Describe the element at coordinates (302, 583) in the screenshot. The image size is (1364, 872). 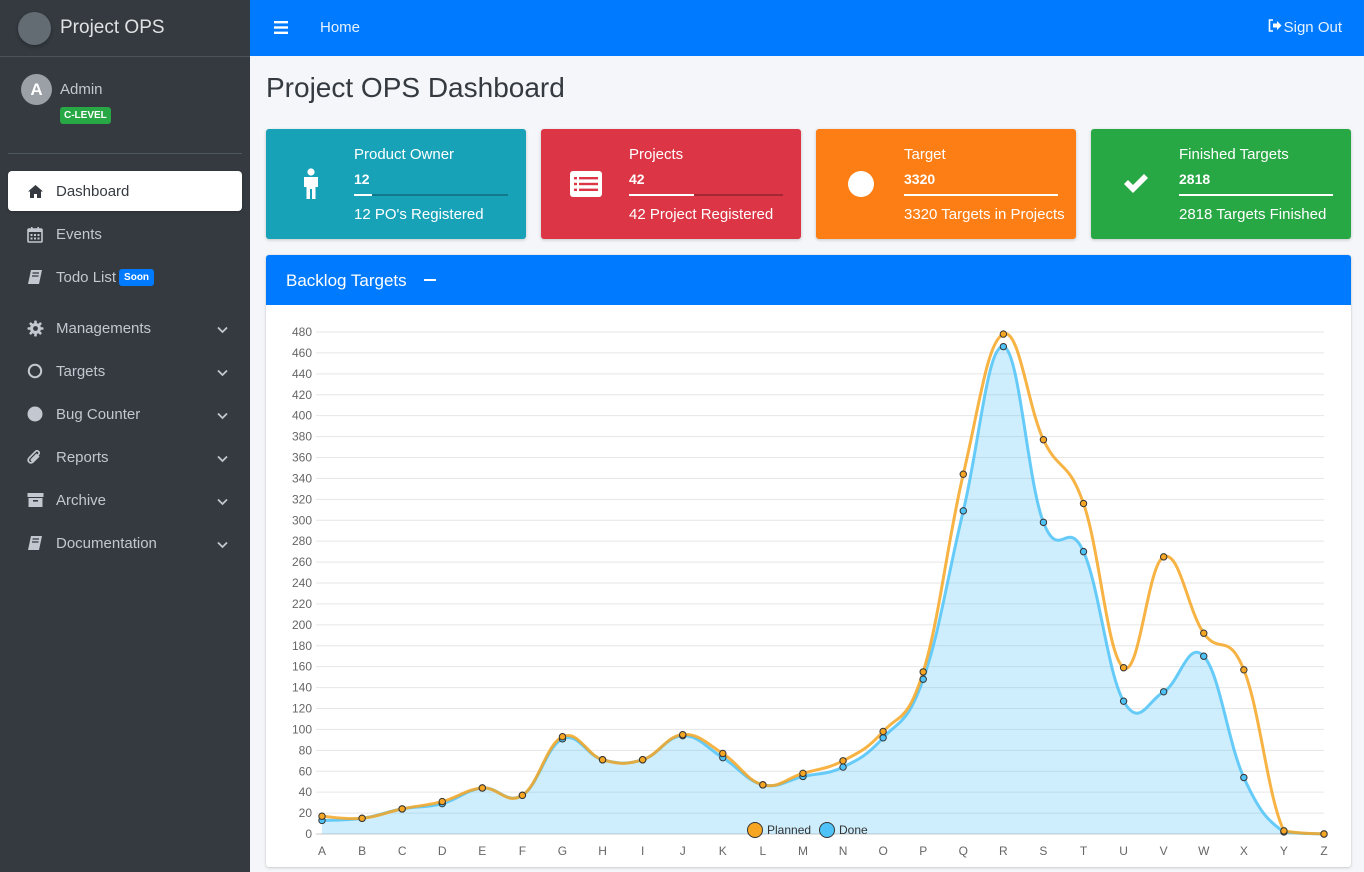
I see `y-tick-label: 240` at that location.